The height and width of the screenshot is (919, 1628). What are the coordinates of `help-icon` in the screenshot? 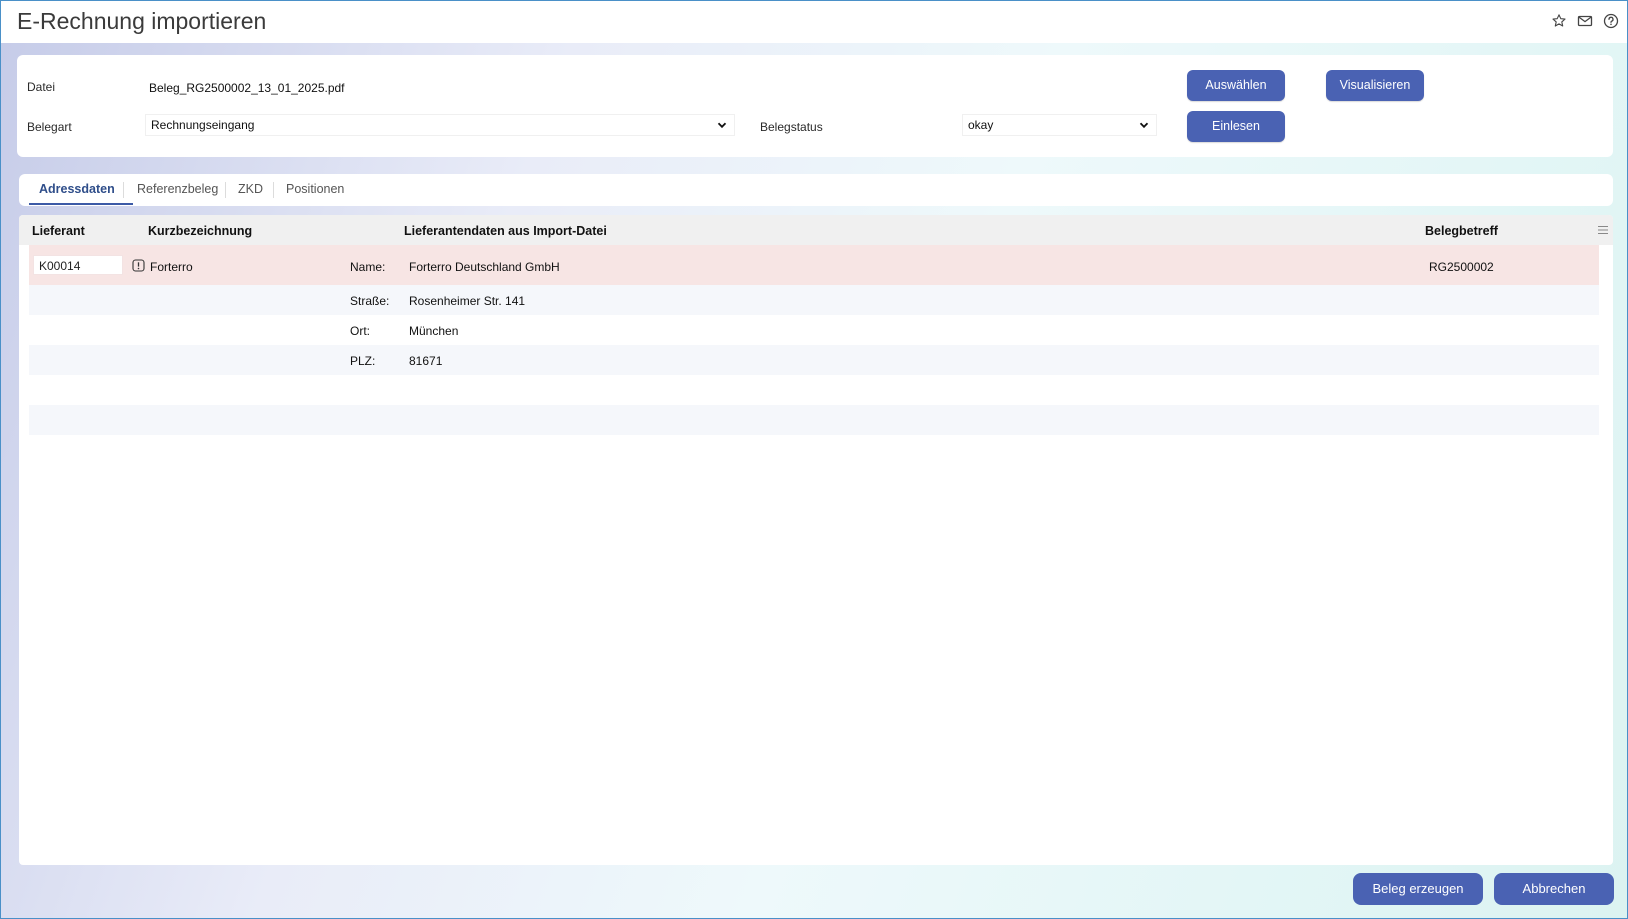 It's located at (1611, 21).